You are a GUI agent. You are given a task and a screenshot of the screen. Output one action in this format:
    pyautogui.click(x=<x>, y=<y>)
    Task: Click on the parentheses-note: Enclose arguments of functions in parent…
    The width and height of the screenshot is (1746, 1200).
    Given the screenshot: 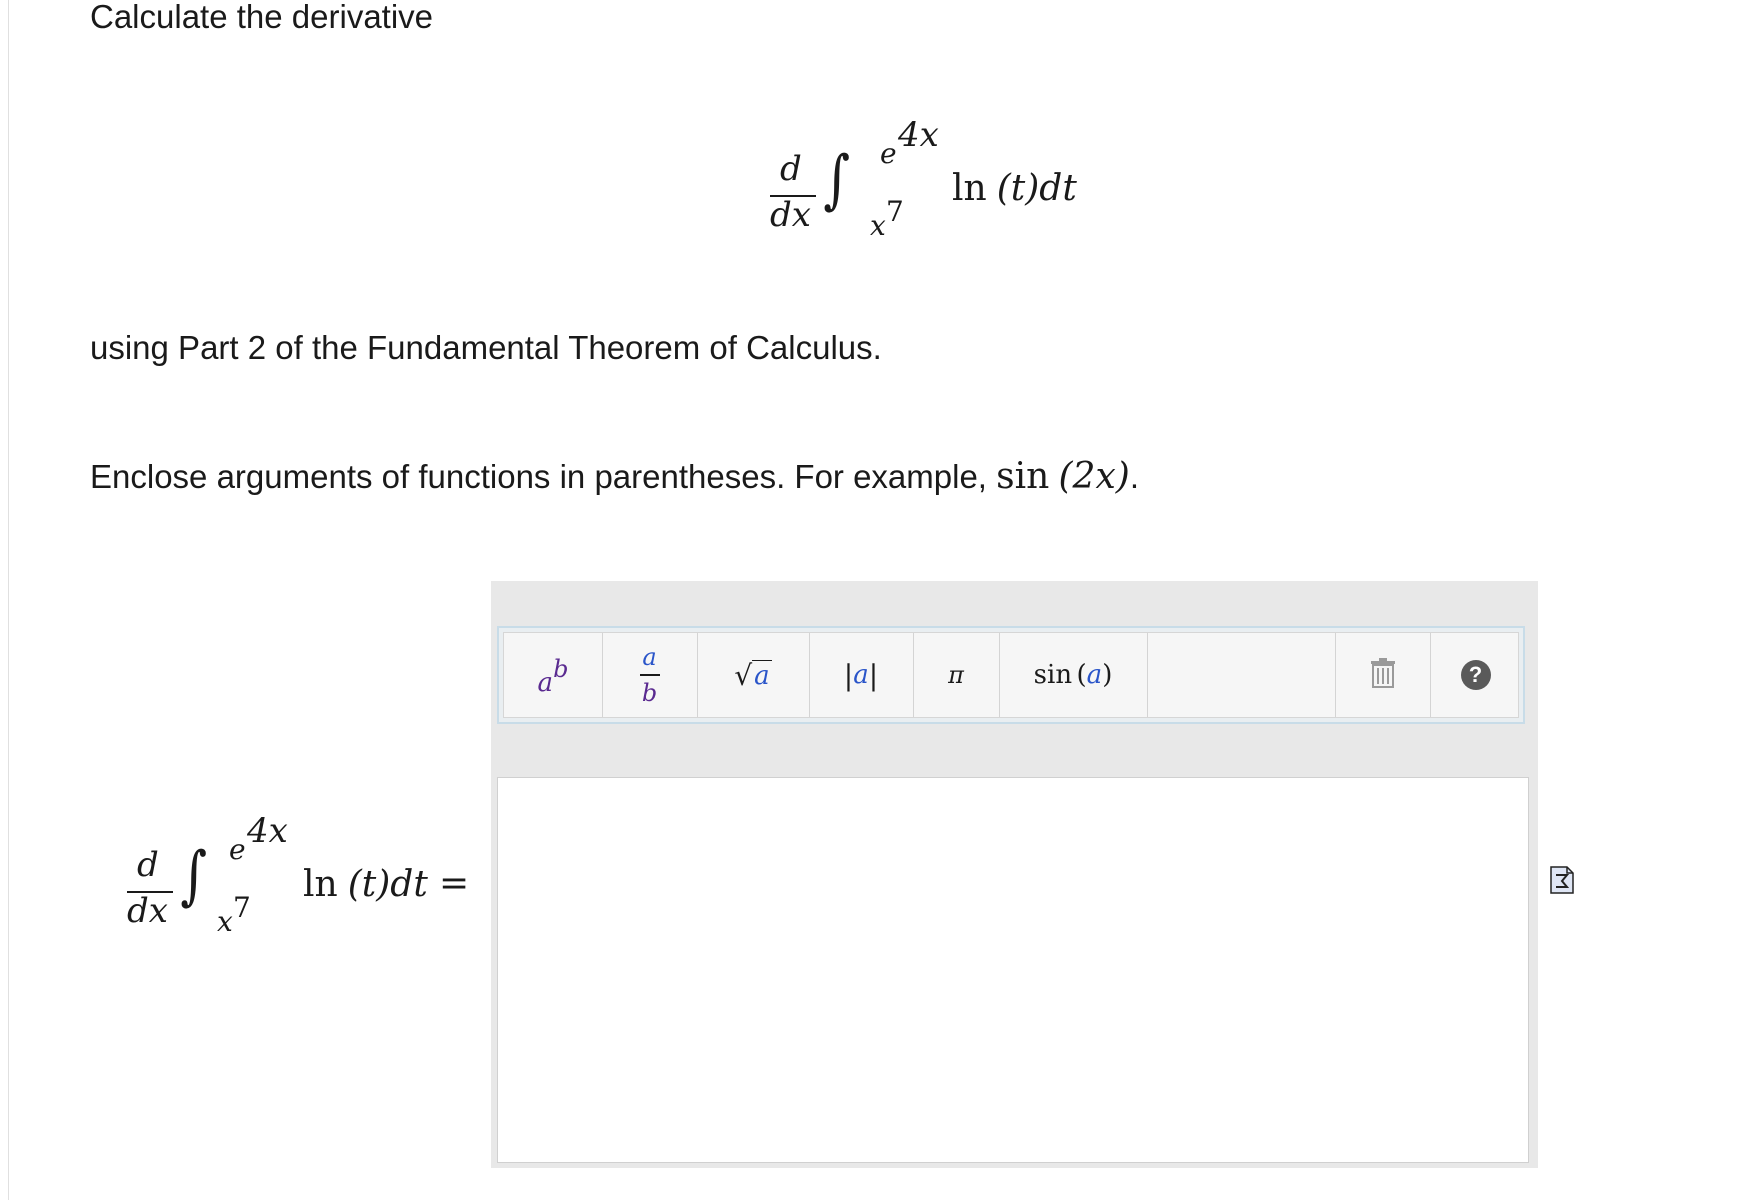 What is the action you would take?
    pyautogui.click(x=614, y=477)
    